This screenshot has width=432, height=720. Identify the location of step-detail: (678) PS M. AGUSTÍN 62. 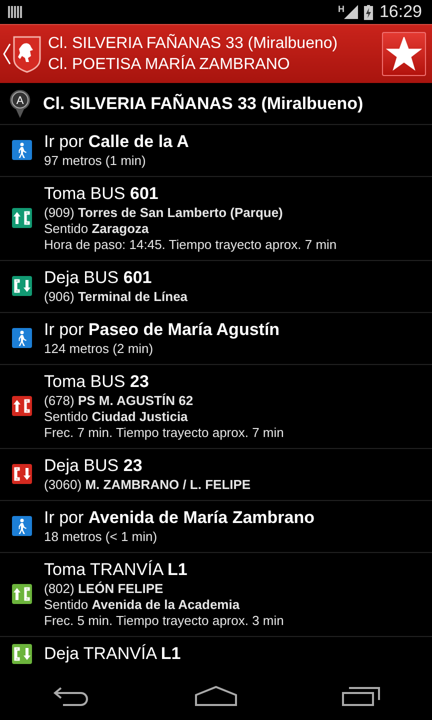
(119, 401).